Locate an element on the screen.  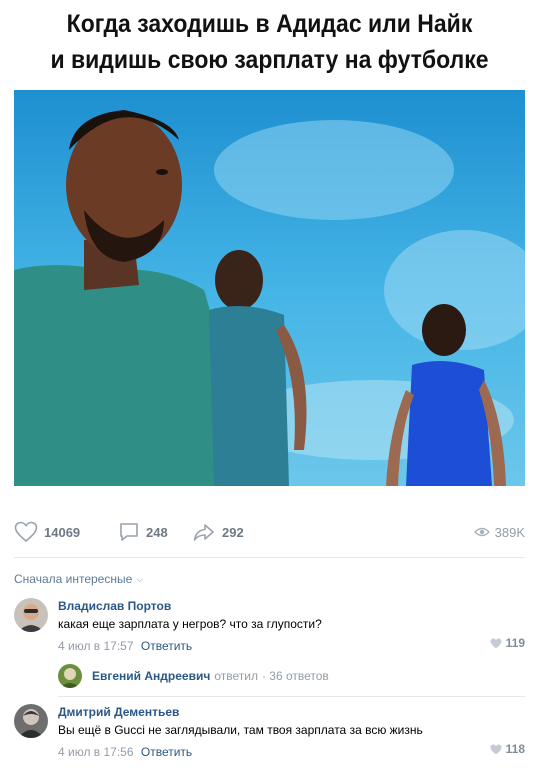
comment-like-count: 118 is located at coordinates (515, 749).